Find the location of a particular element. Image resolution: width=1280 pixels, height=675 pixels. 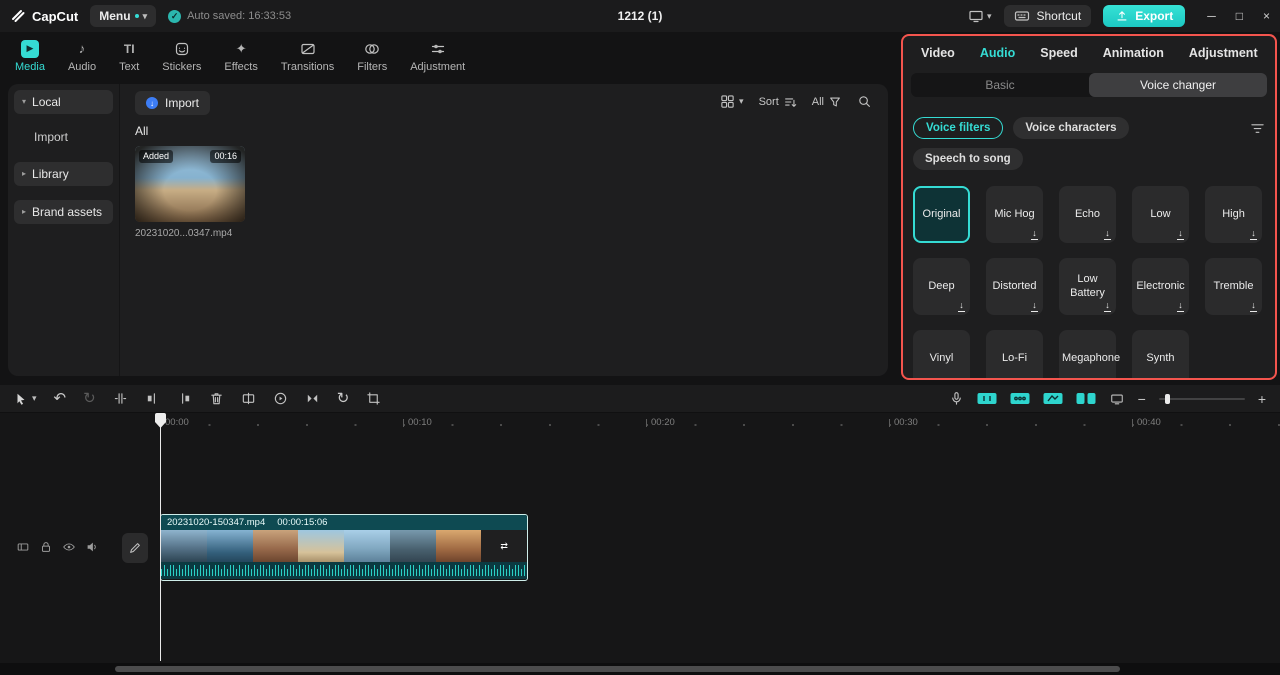

split-button is located at coordinates (120, 399).